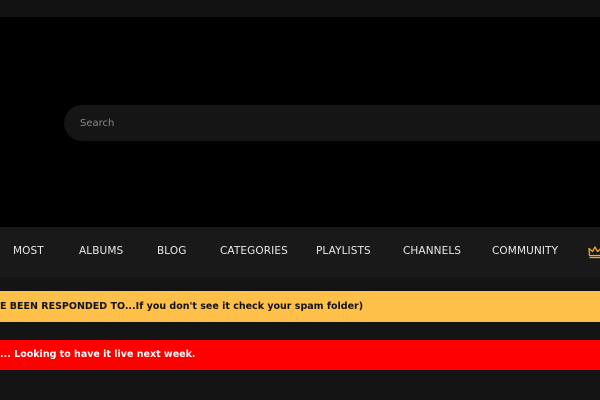  I want to click on nav-item-channels: CHANNELS, so click(432, 252).